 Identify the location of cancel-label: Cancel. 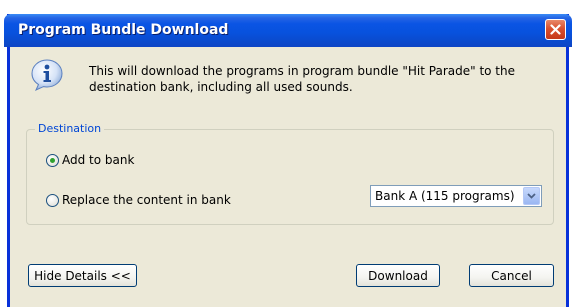
(511, 275).